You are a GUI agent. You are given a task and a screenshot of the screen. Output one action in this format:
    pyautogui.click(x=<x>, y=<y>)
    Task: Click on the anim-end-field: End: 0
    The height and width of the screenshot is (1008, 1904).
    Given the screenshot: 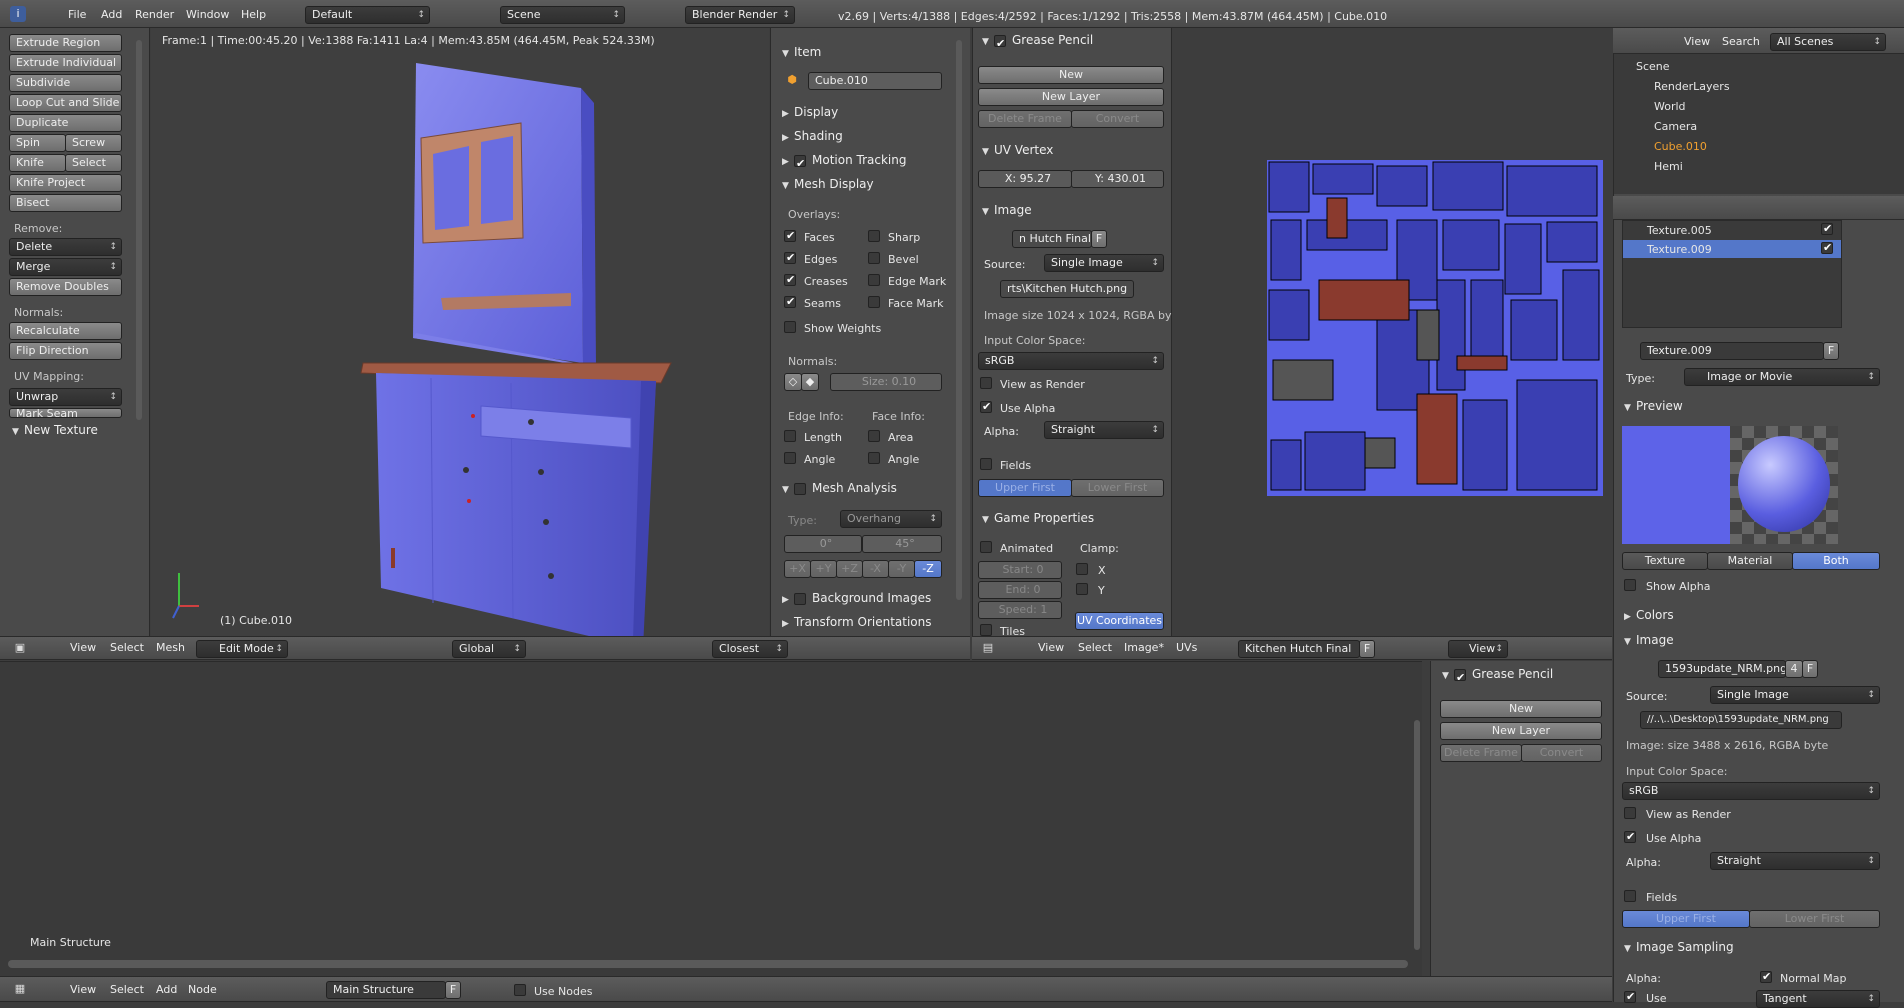 What is the action you would take?
    pyautogui.click(x=1020, y=590)
    